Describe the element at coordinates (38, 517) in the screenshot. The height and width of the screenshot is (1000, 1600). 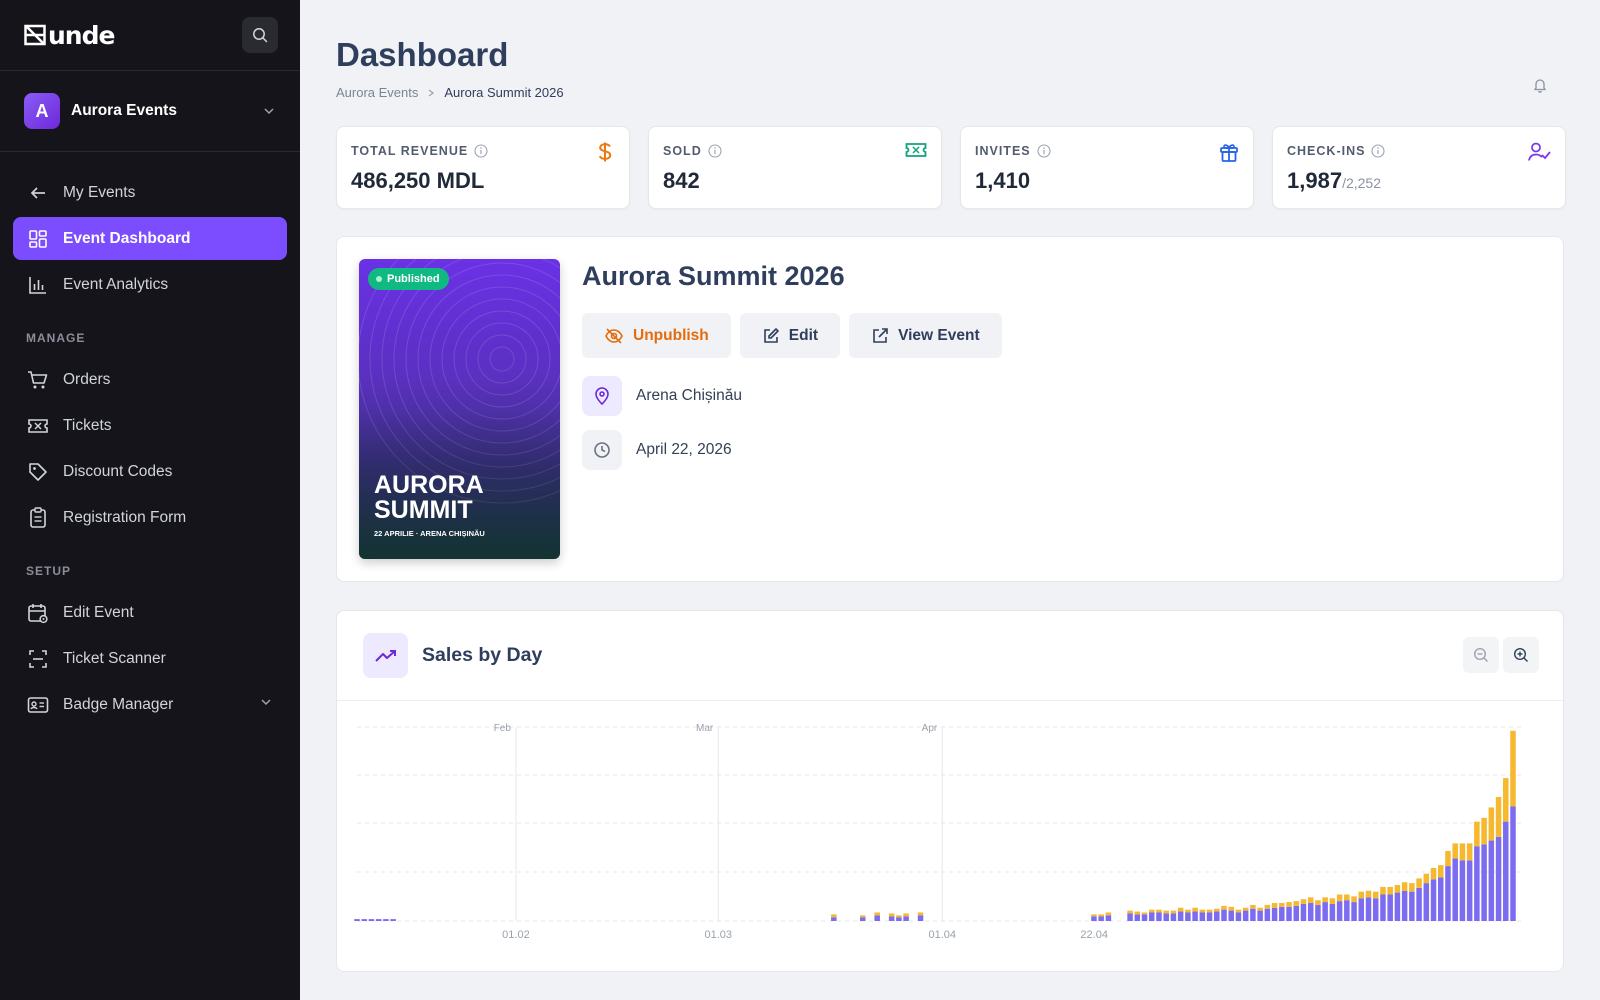
I see `clipboard-icon` at that location.